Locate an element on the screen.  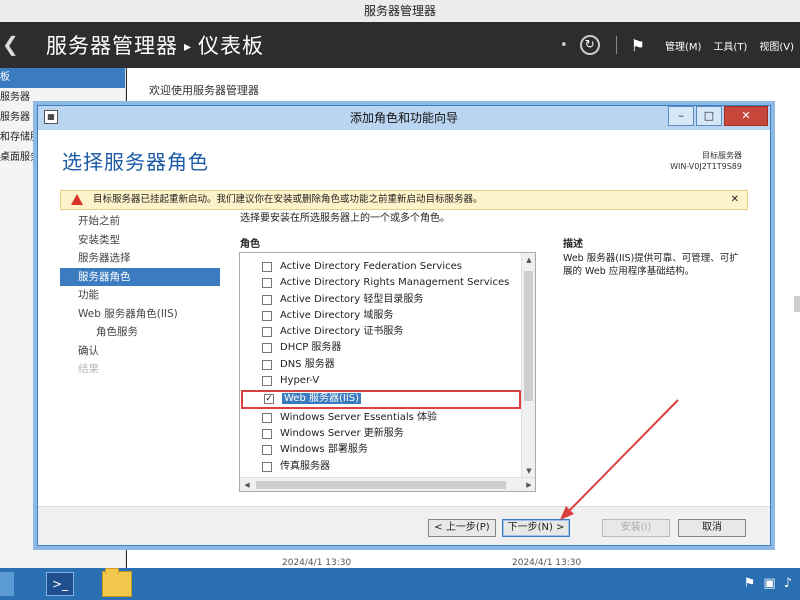
menu-view: 视图(V) is located at coordinates (776, 45).